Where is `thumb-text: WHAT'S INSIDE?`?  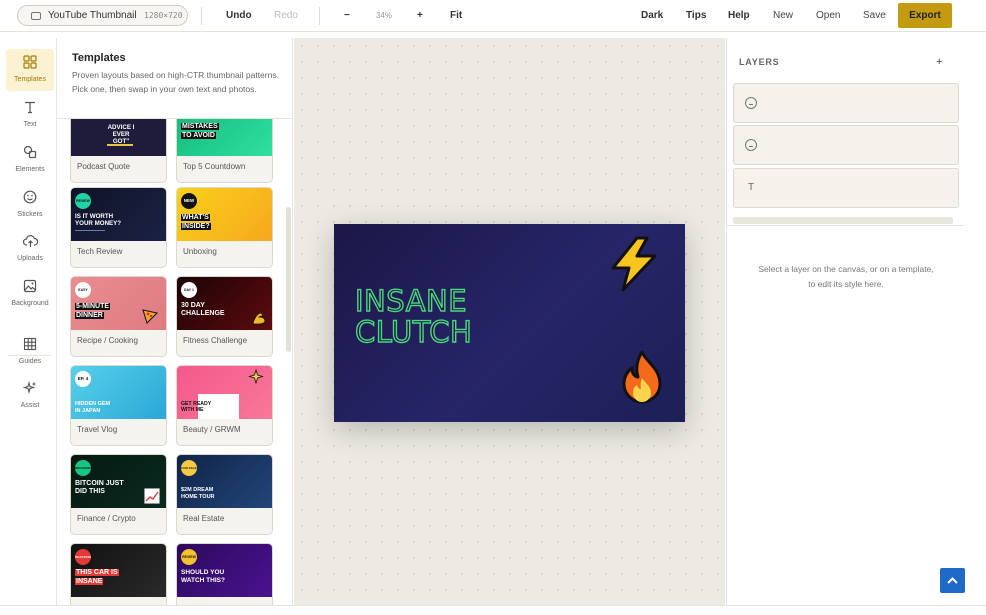 thumb-text: WHAT'S INSIDE? is located at coordinates (216, 222).